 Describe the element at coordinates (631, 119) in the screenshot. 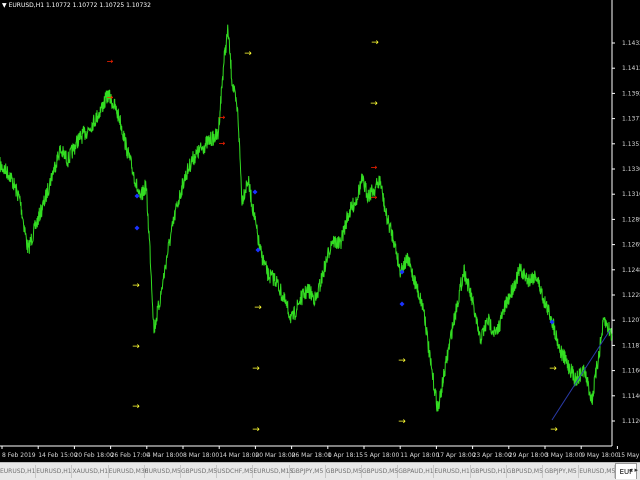

I see `price-label: 1.13715` at that location.